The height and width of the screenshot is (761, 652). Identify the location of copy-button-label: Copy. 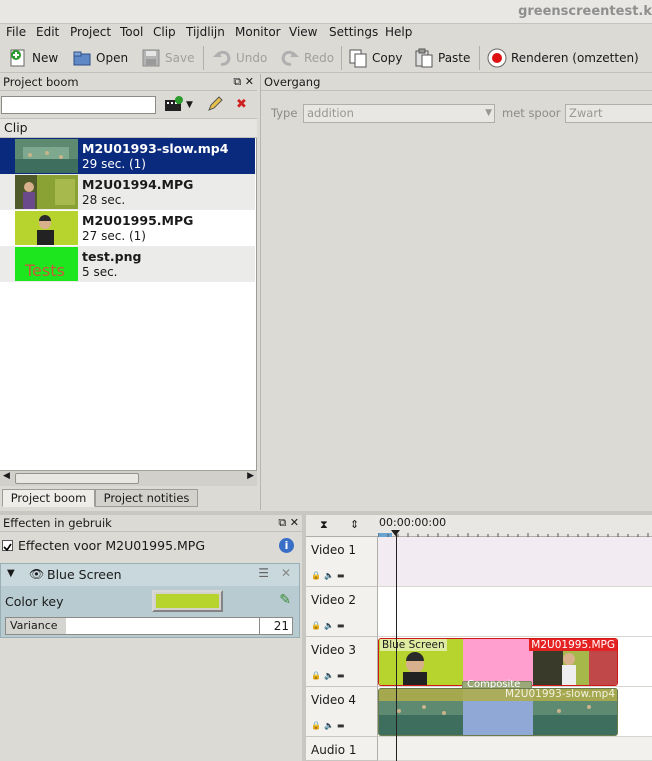
(387, 57).